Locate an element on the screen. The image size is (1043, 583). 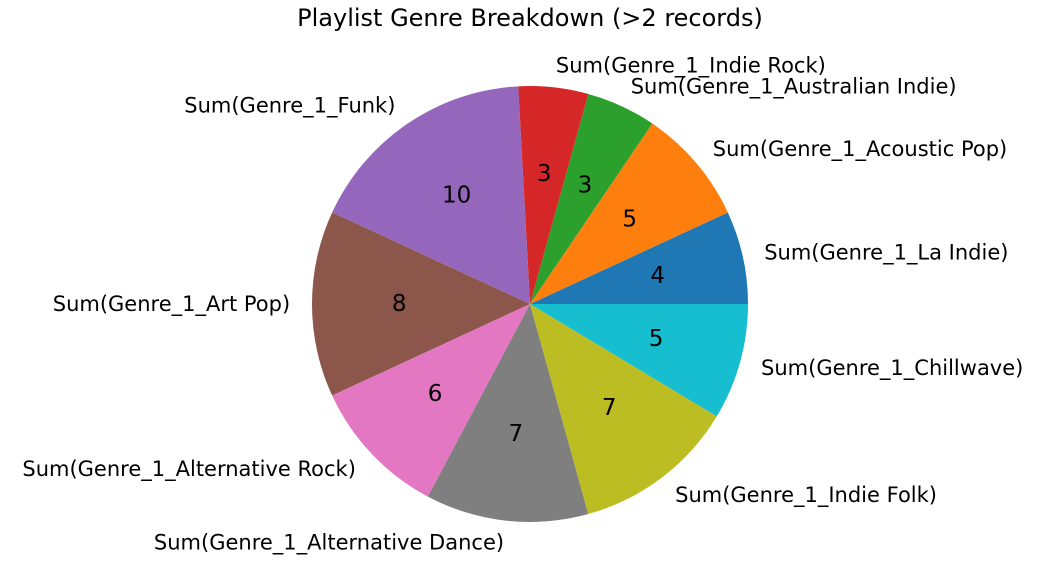
pie-value-label: 6 is located at coordinates (435, 394).